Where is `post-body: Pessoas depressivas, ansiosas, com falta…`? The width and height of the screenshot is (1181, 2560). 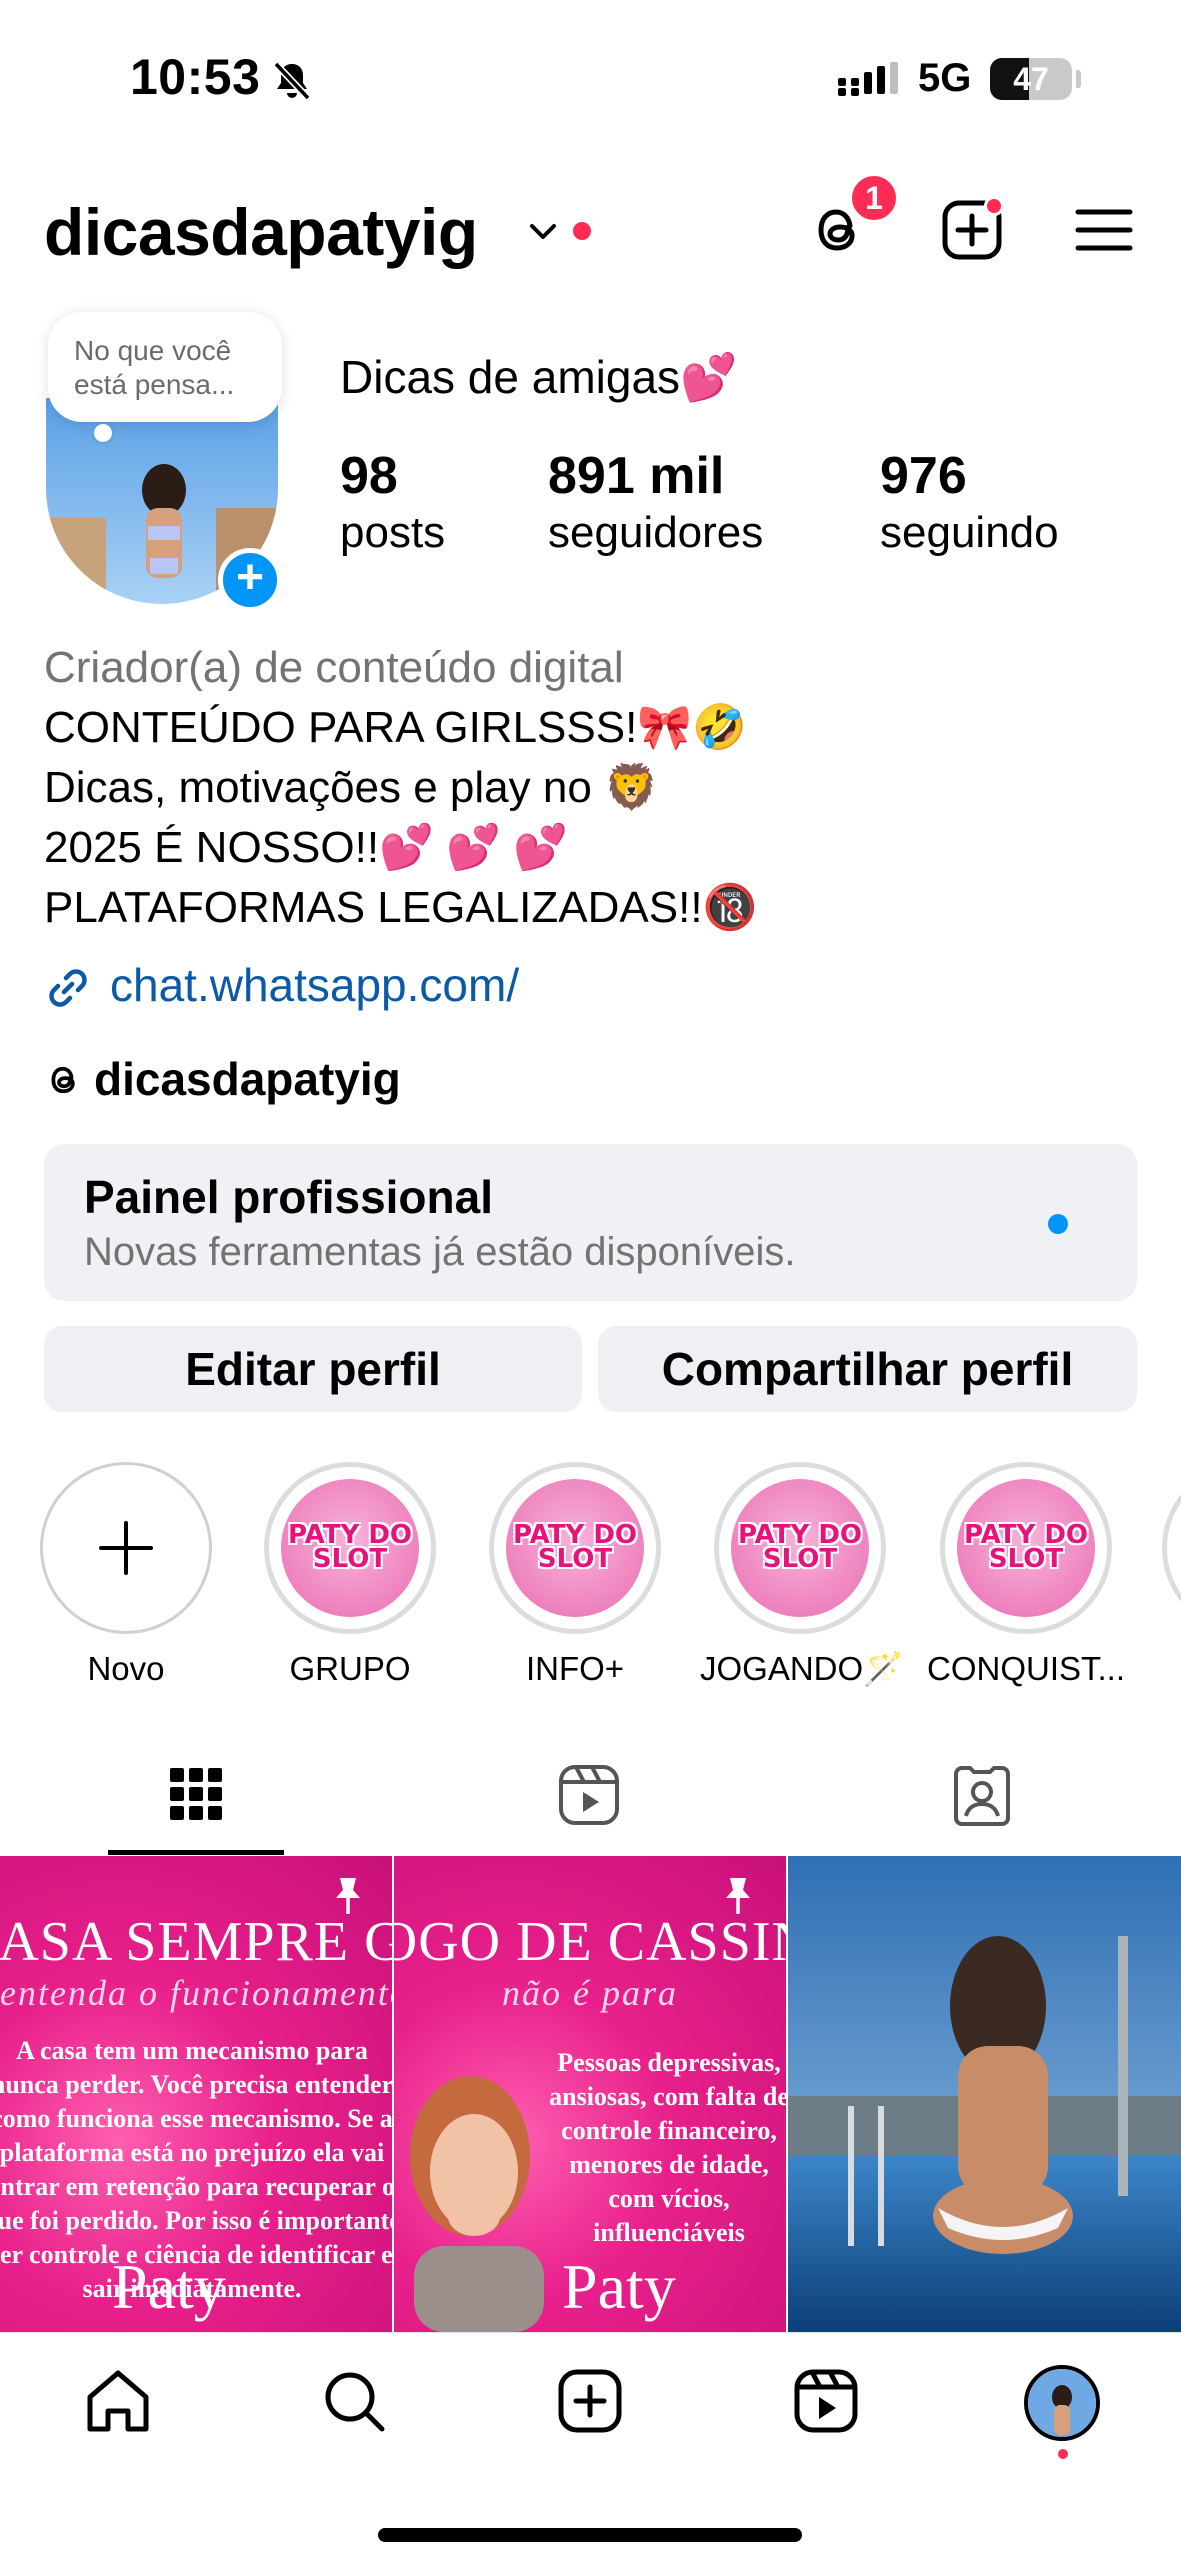 post-body: Pessoas depressivas, ansiosas, com falta… is located at coordinates (667, 2147).